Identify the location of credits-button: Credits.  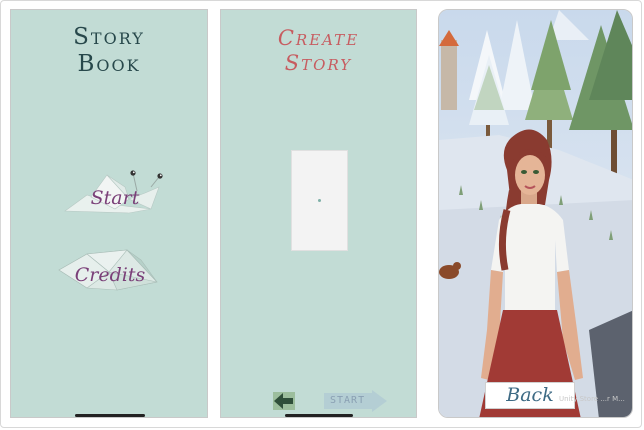
(110, 270).